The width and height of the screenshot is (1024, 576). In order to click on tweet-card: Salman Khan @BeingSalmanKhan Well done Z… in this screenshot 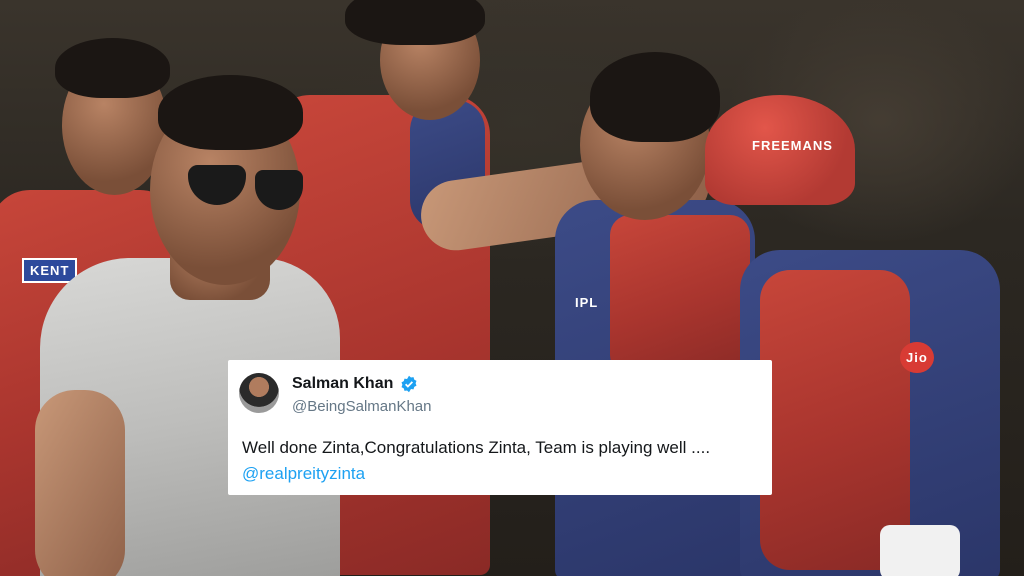, I will do `click(500, 427)`.